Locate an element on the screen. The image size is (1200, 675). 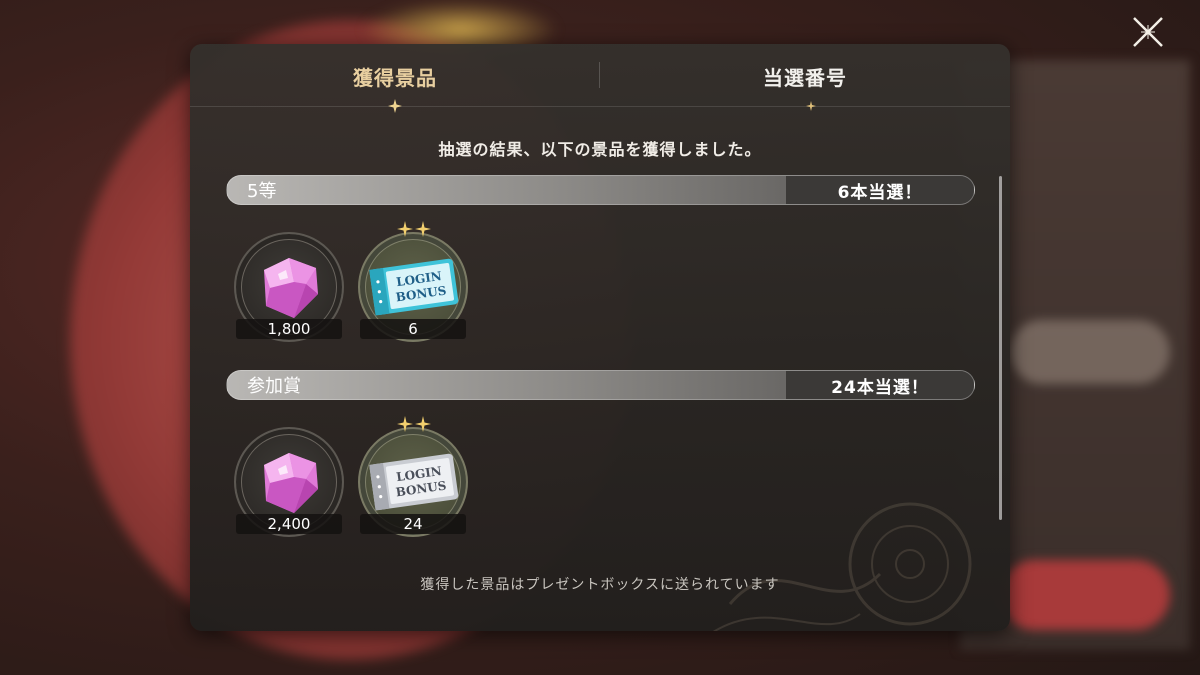
tab-sparkle-icon is located at coordinates (811, 106).